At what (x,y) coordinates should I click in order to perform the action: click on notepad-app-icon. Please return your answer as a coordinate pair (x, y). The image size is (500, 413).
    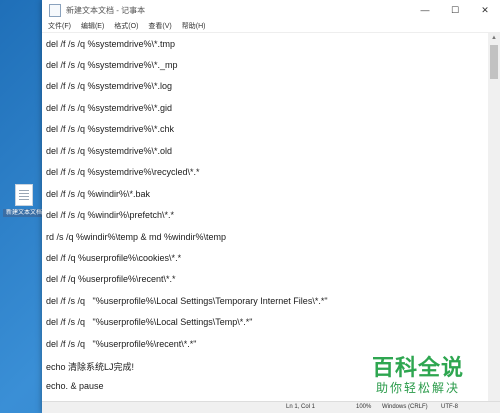
    Looking at the image, I should click on (55, 10).